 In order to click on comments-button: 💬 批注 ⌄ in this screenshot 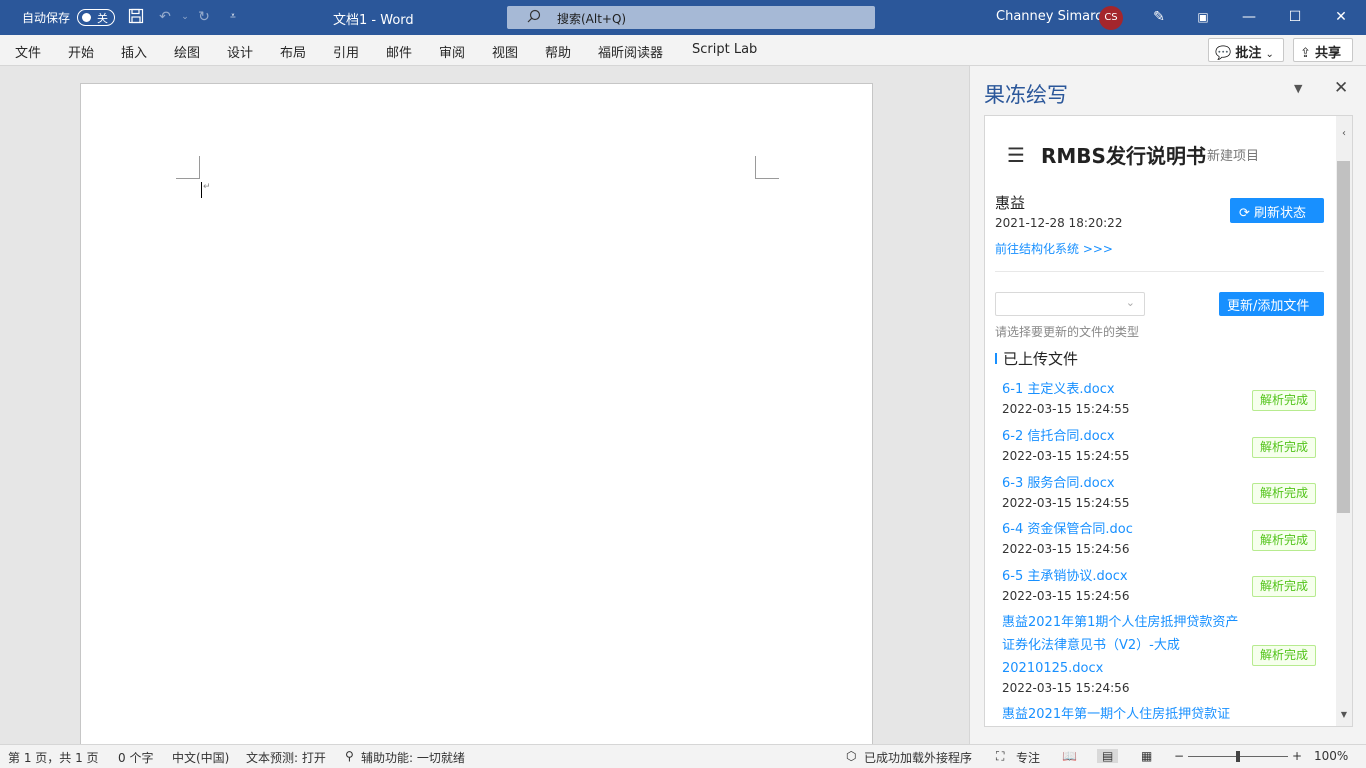, I will do `click(1246, 50)`.